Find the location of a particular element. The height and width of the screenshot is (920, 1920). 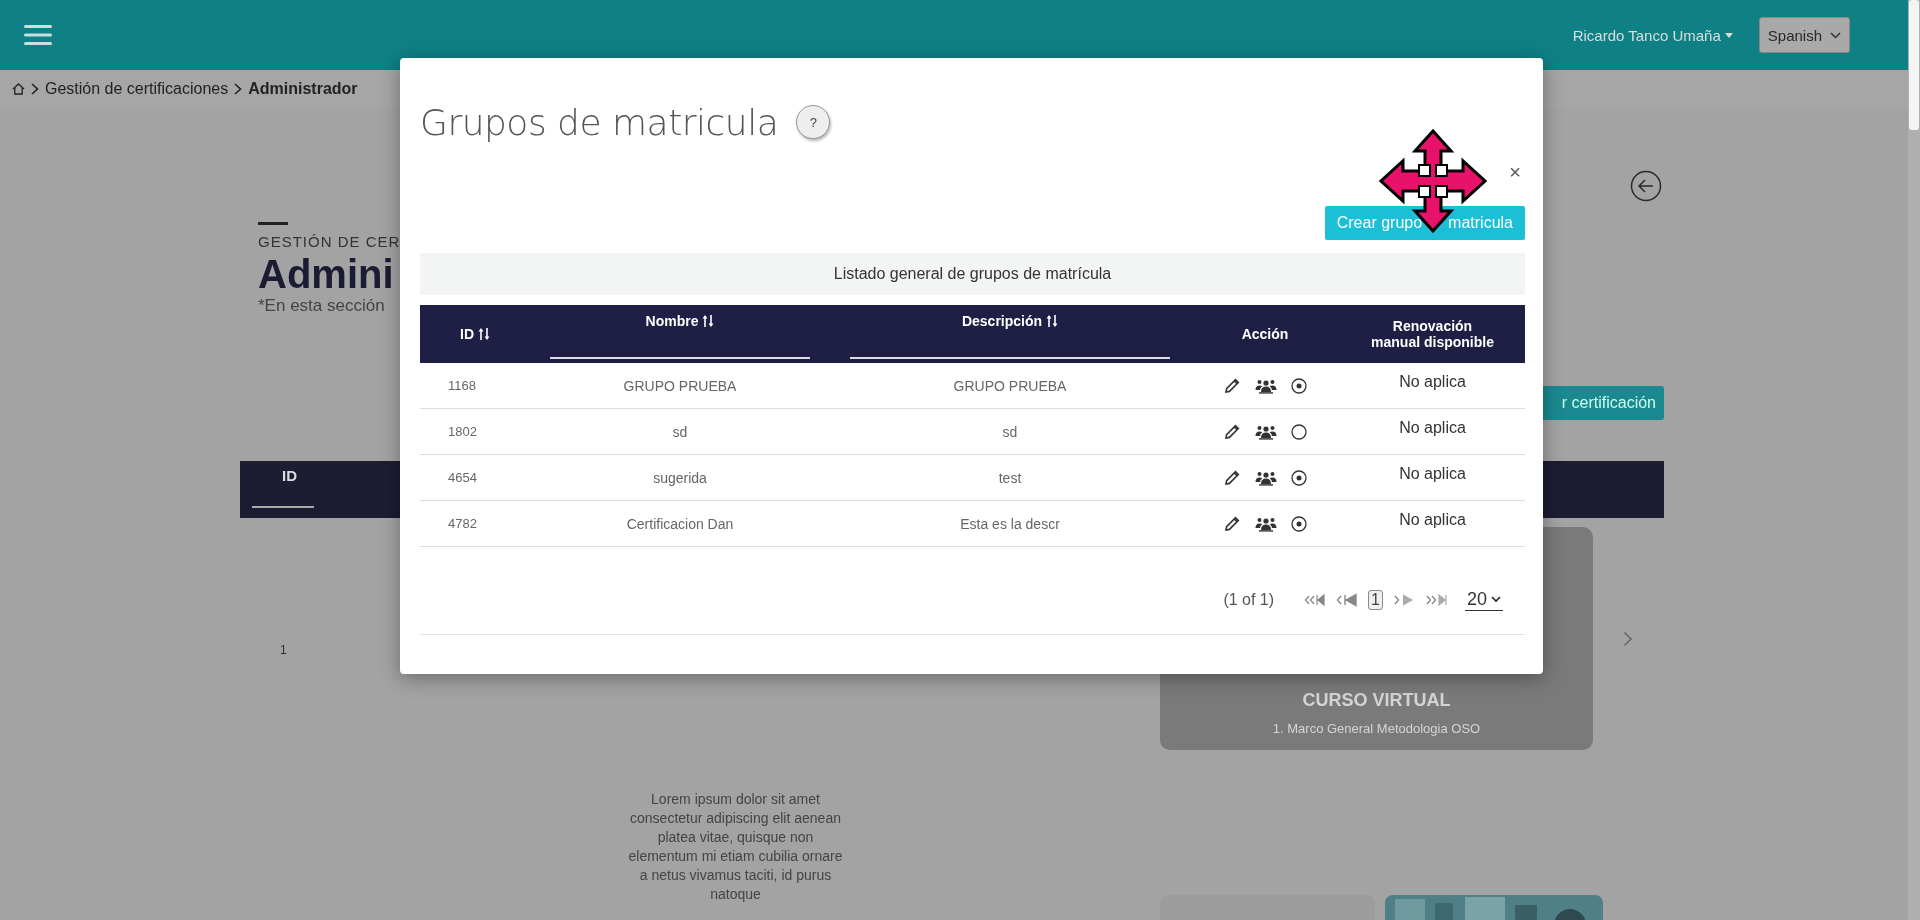

scrollbar is located at coordinates (1914, 460).